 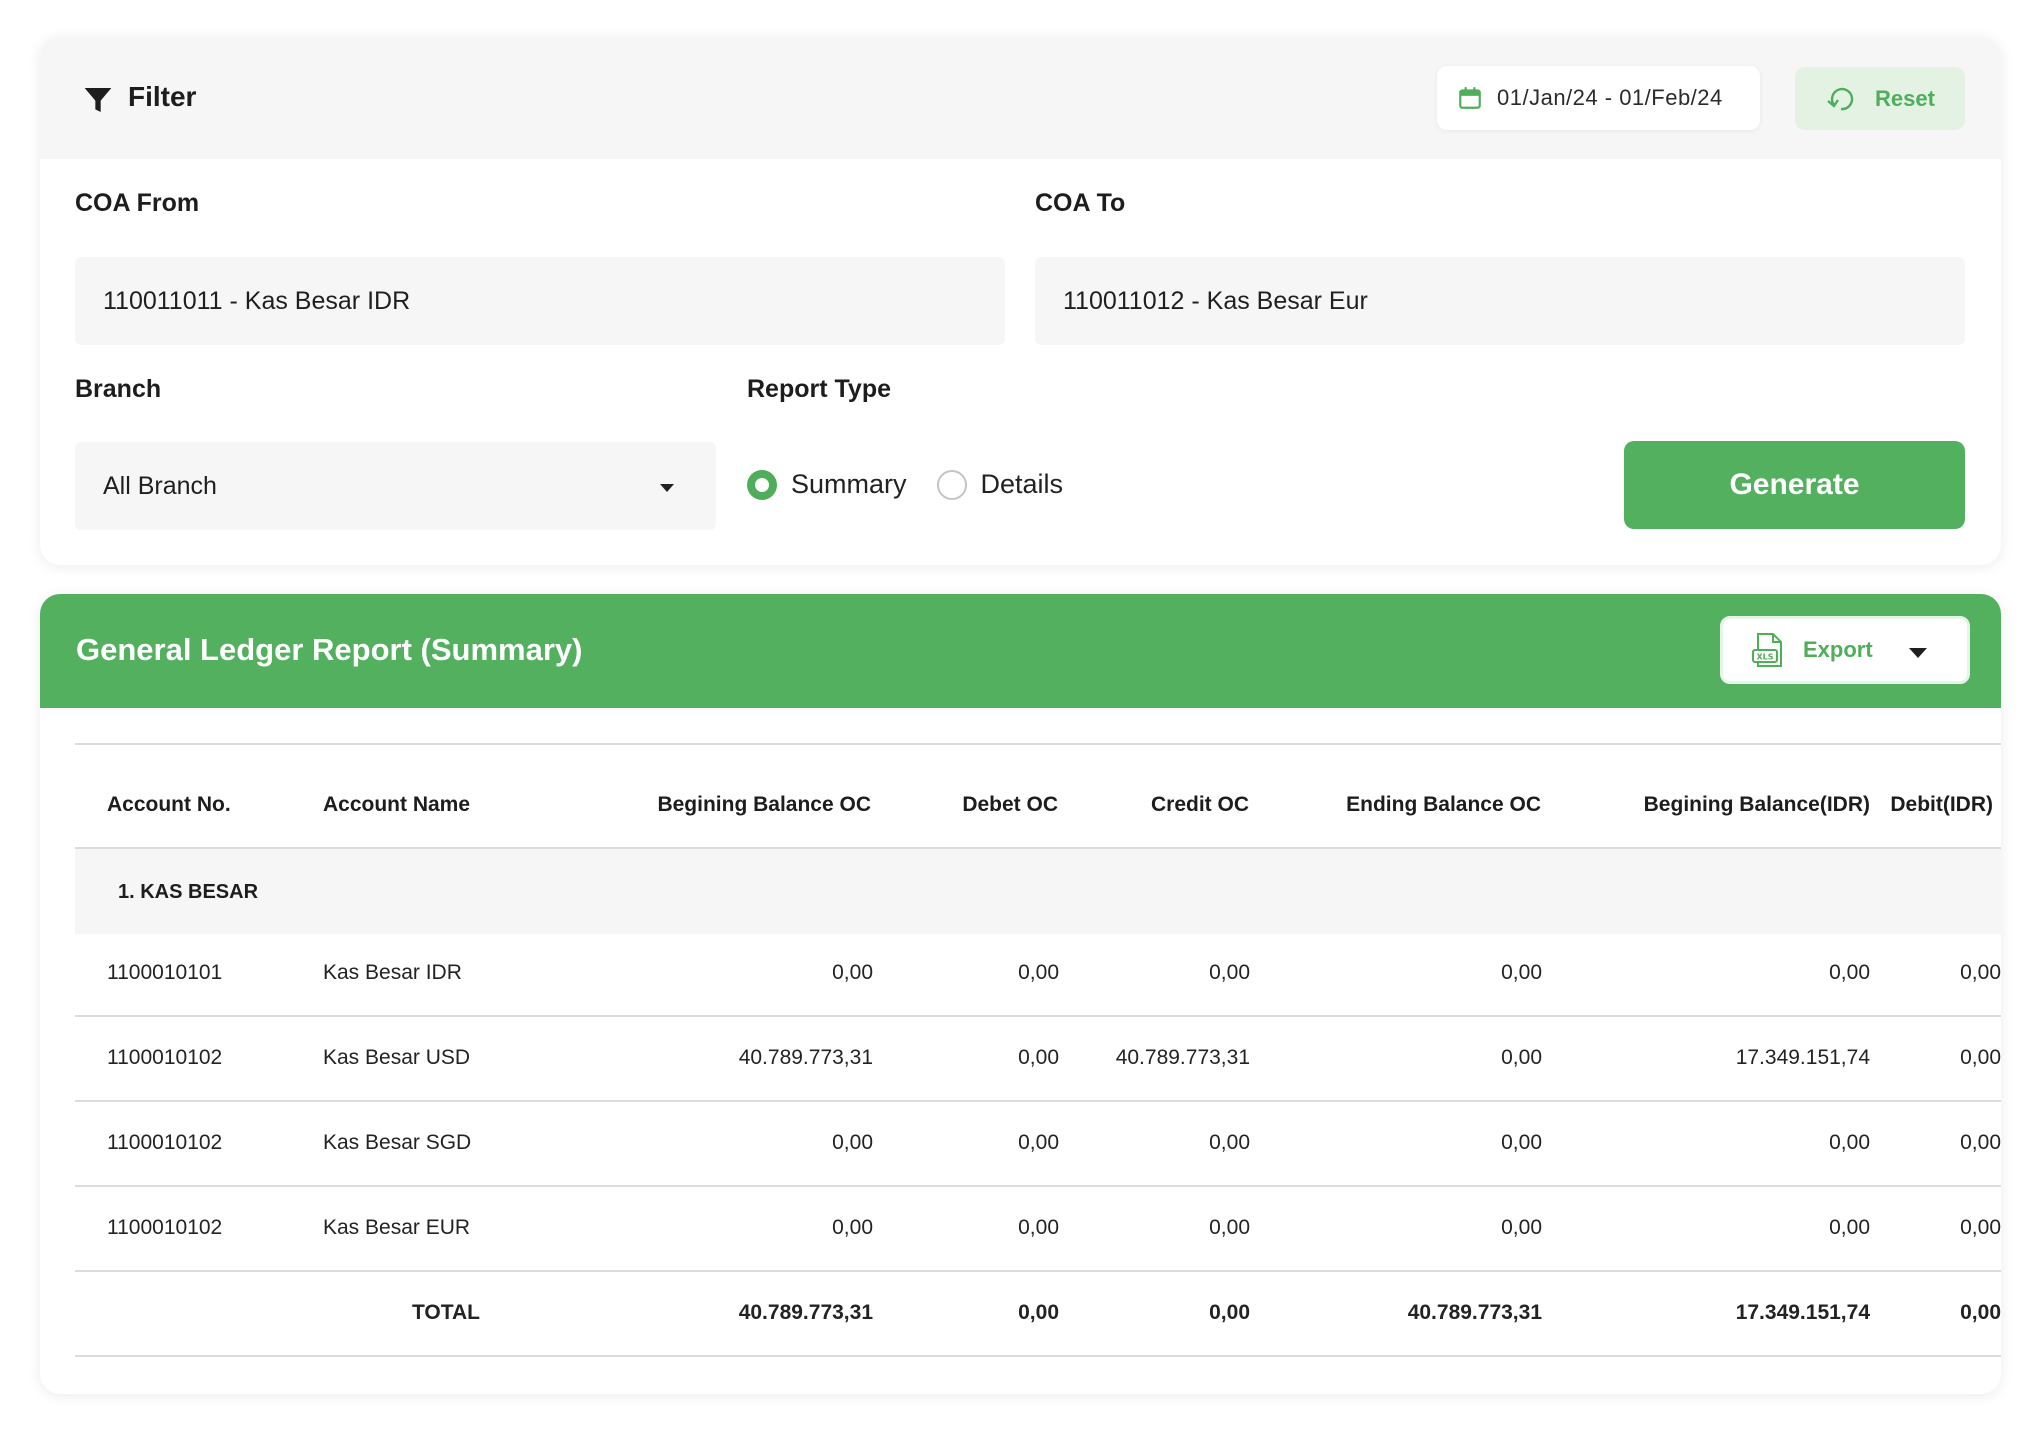 What do you see at coordinates (98, 100) in the screenshot?
I see `filter-icon` at bounding box center [98, 100].